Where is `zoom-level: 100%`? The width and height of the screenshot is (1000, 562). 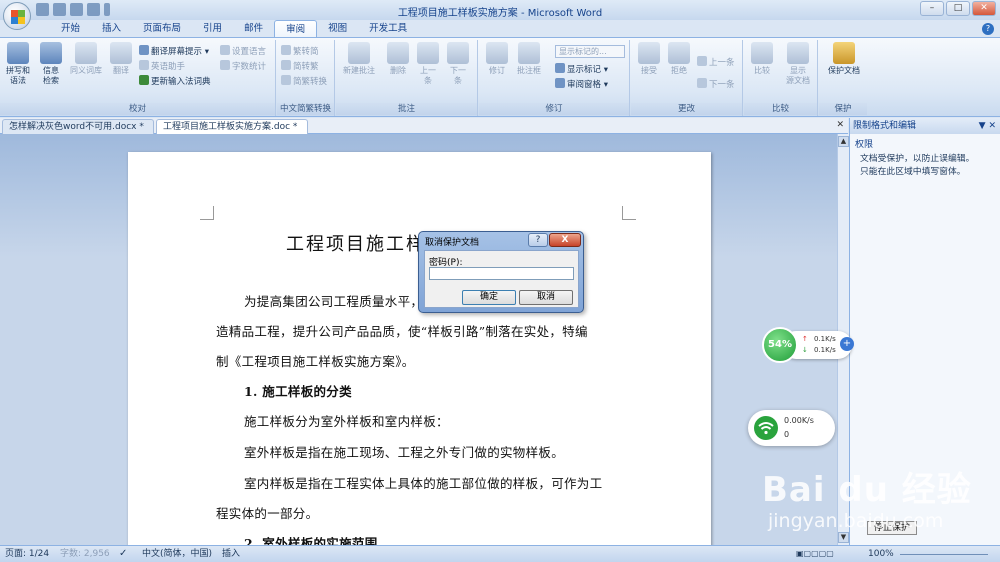
zoom-level: 100% is located at coordinates (881, 554).